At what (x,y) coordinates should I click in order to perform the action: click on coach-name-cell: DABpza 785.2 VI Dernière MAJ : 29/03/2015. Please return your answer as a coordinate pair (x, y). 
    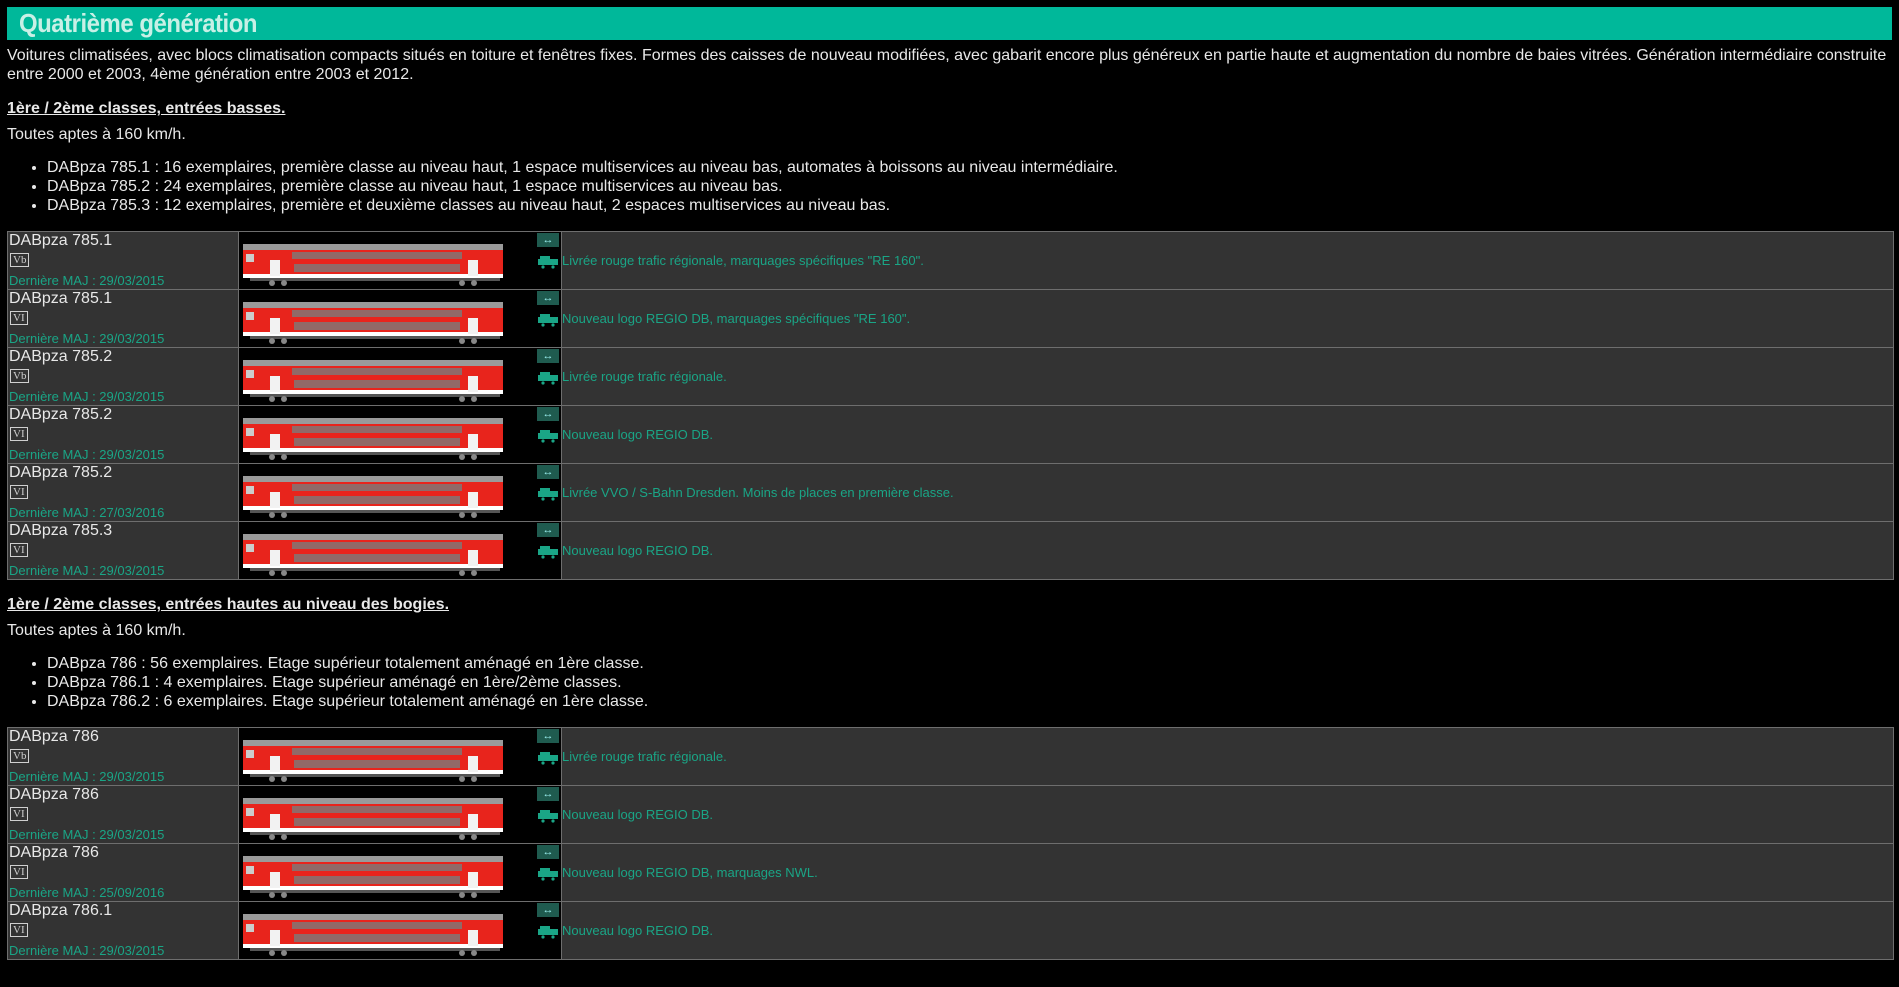
    Looking at the image, I should click on (123, 434).